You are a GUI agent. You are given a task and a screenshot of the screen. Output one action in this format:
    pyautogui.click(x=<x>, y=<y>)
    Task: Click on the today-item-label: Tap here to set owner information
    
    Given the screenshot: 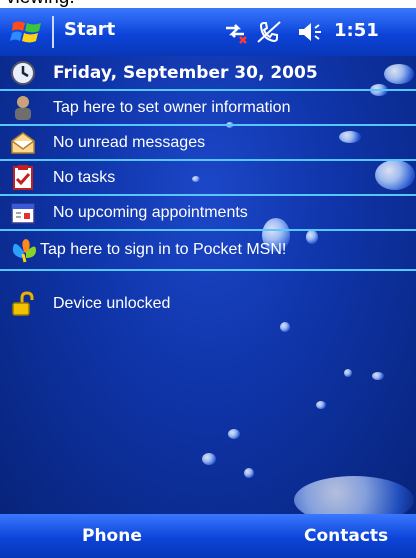 What is the action you would take?
    pyautogui.click(x=172, y=107)
    